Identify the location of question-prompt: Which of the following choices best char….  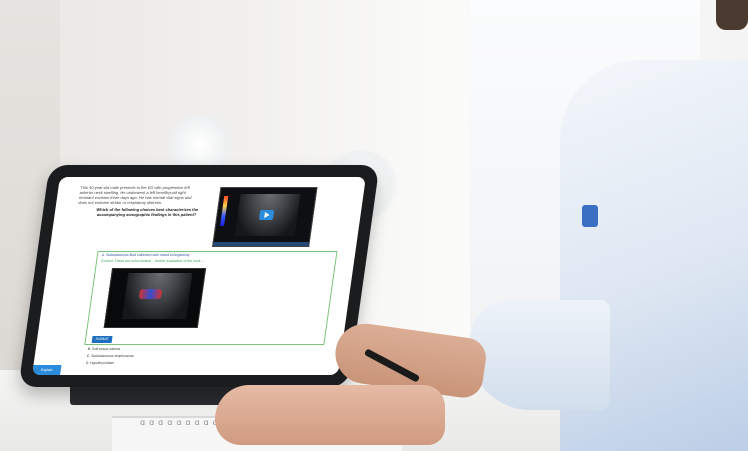
(147, 212).